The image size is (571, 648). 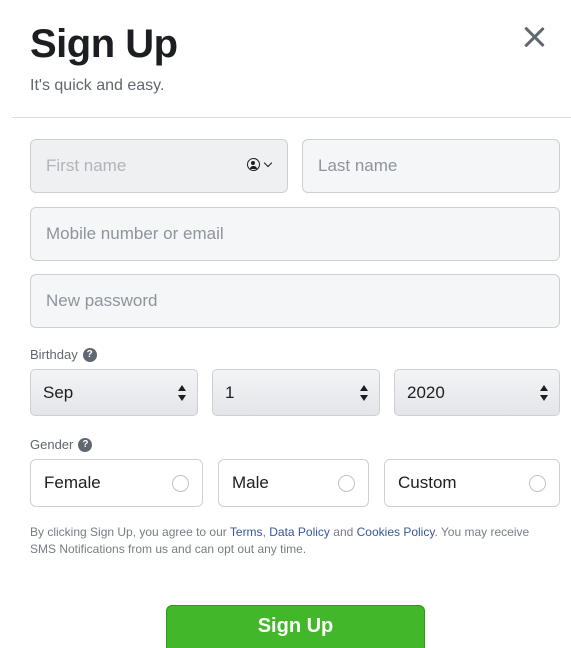 I want to click on dialog-header: Sign Up It's quick and easy., so click(x=104, y=58).